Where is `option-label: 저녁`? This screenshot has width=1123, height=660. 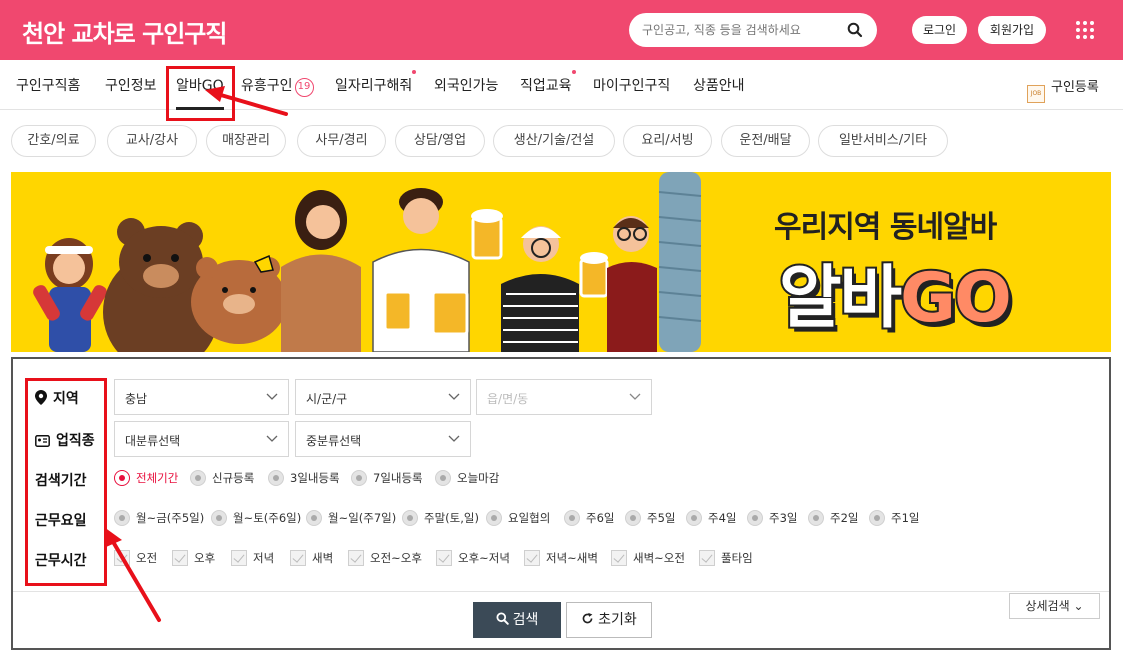
option-label: 저녁 is located at coordinates (264, 558).